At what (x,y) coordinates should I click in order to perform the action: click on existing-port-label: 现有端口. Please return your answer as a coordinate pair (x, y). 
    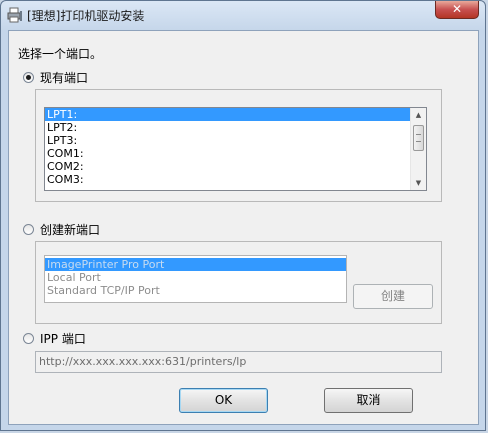
    Looking at the image, I should click on (64, 77).